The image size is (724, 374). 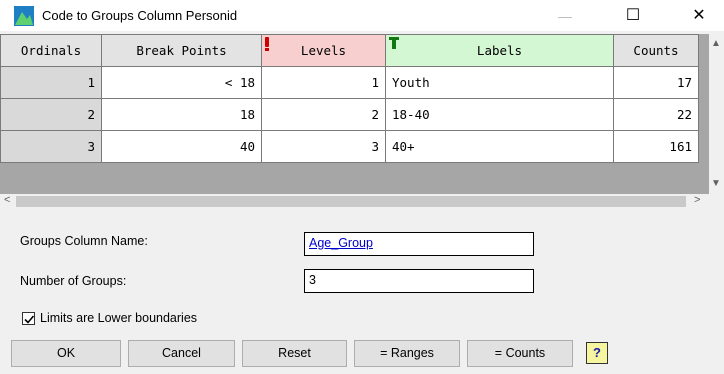 I want to click on close-icon: ✕, so click(x=699, y=16).